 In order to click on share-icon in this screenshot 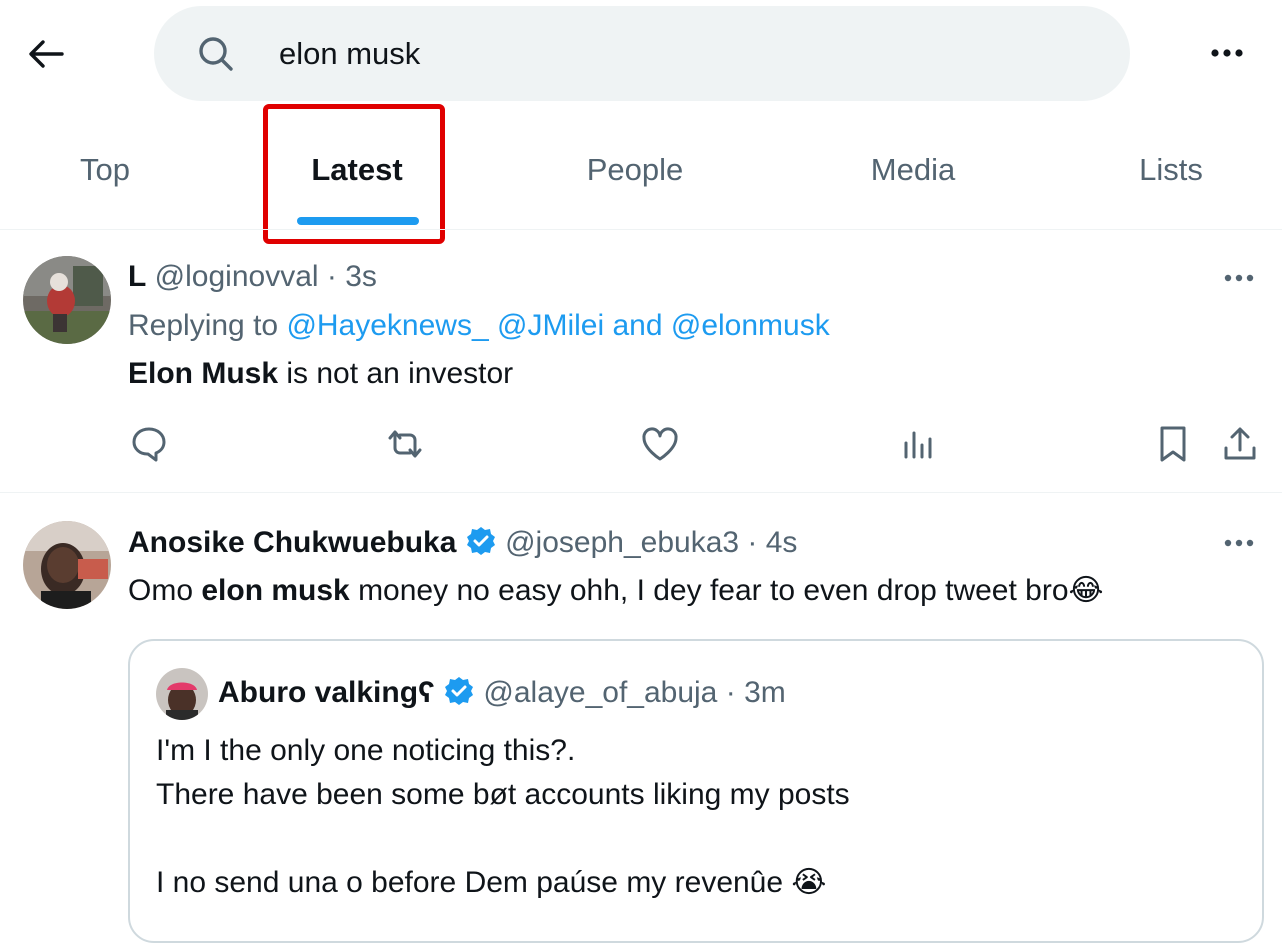, I will do `click(1240, 444)`.